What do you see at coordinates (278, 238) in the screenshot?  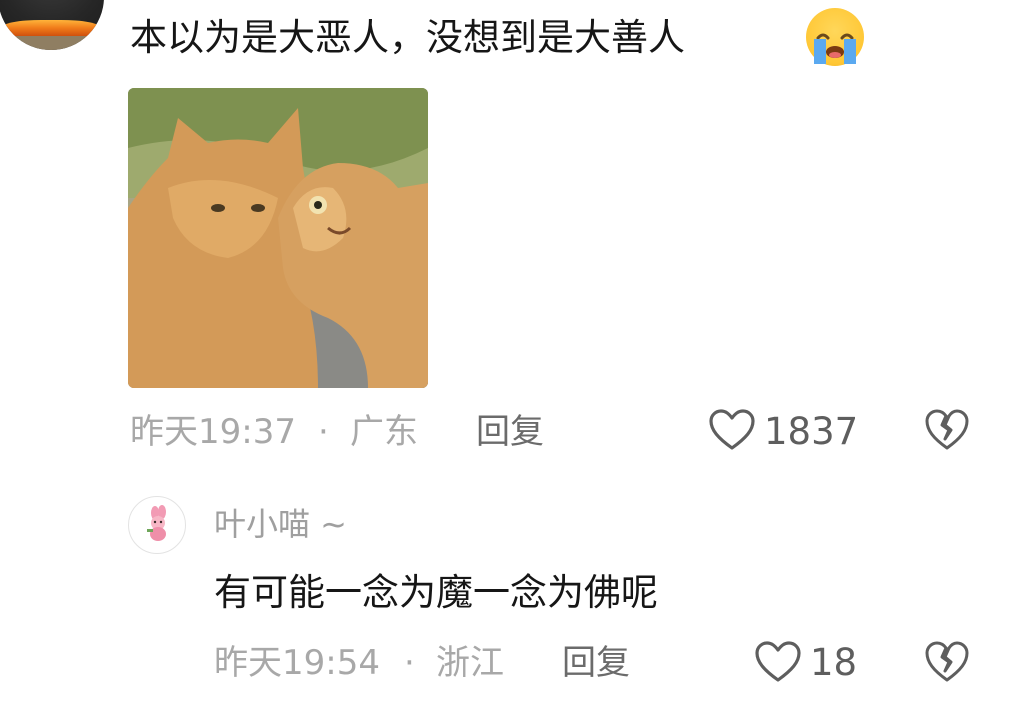 I see `cat-meme-photo` at bounding box center [278, 238].